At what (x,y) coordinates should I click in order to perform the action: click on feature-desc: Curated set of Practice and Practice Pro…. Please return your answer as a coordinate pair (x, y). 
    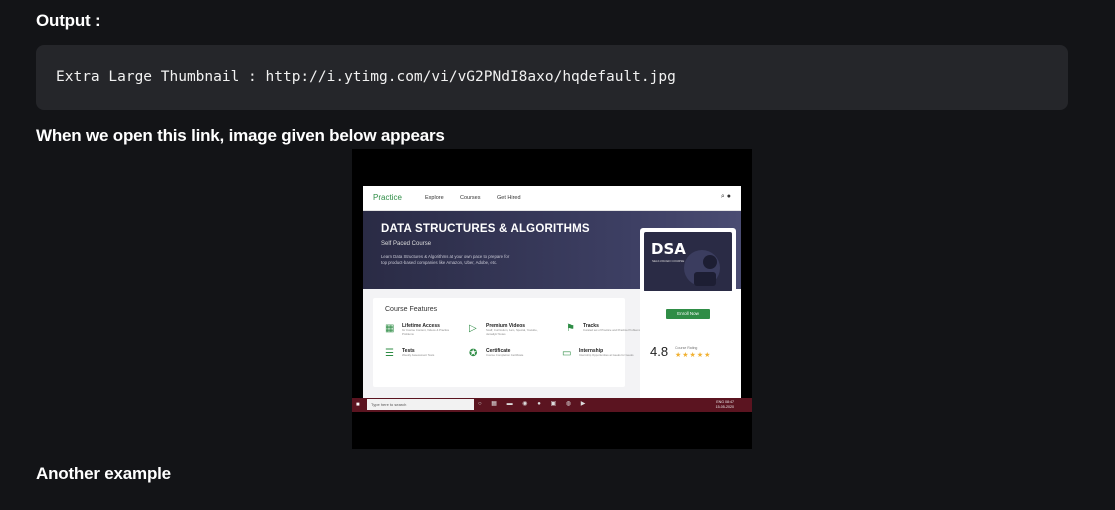
    Looking at the image, I should click on (612, 330).